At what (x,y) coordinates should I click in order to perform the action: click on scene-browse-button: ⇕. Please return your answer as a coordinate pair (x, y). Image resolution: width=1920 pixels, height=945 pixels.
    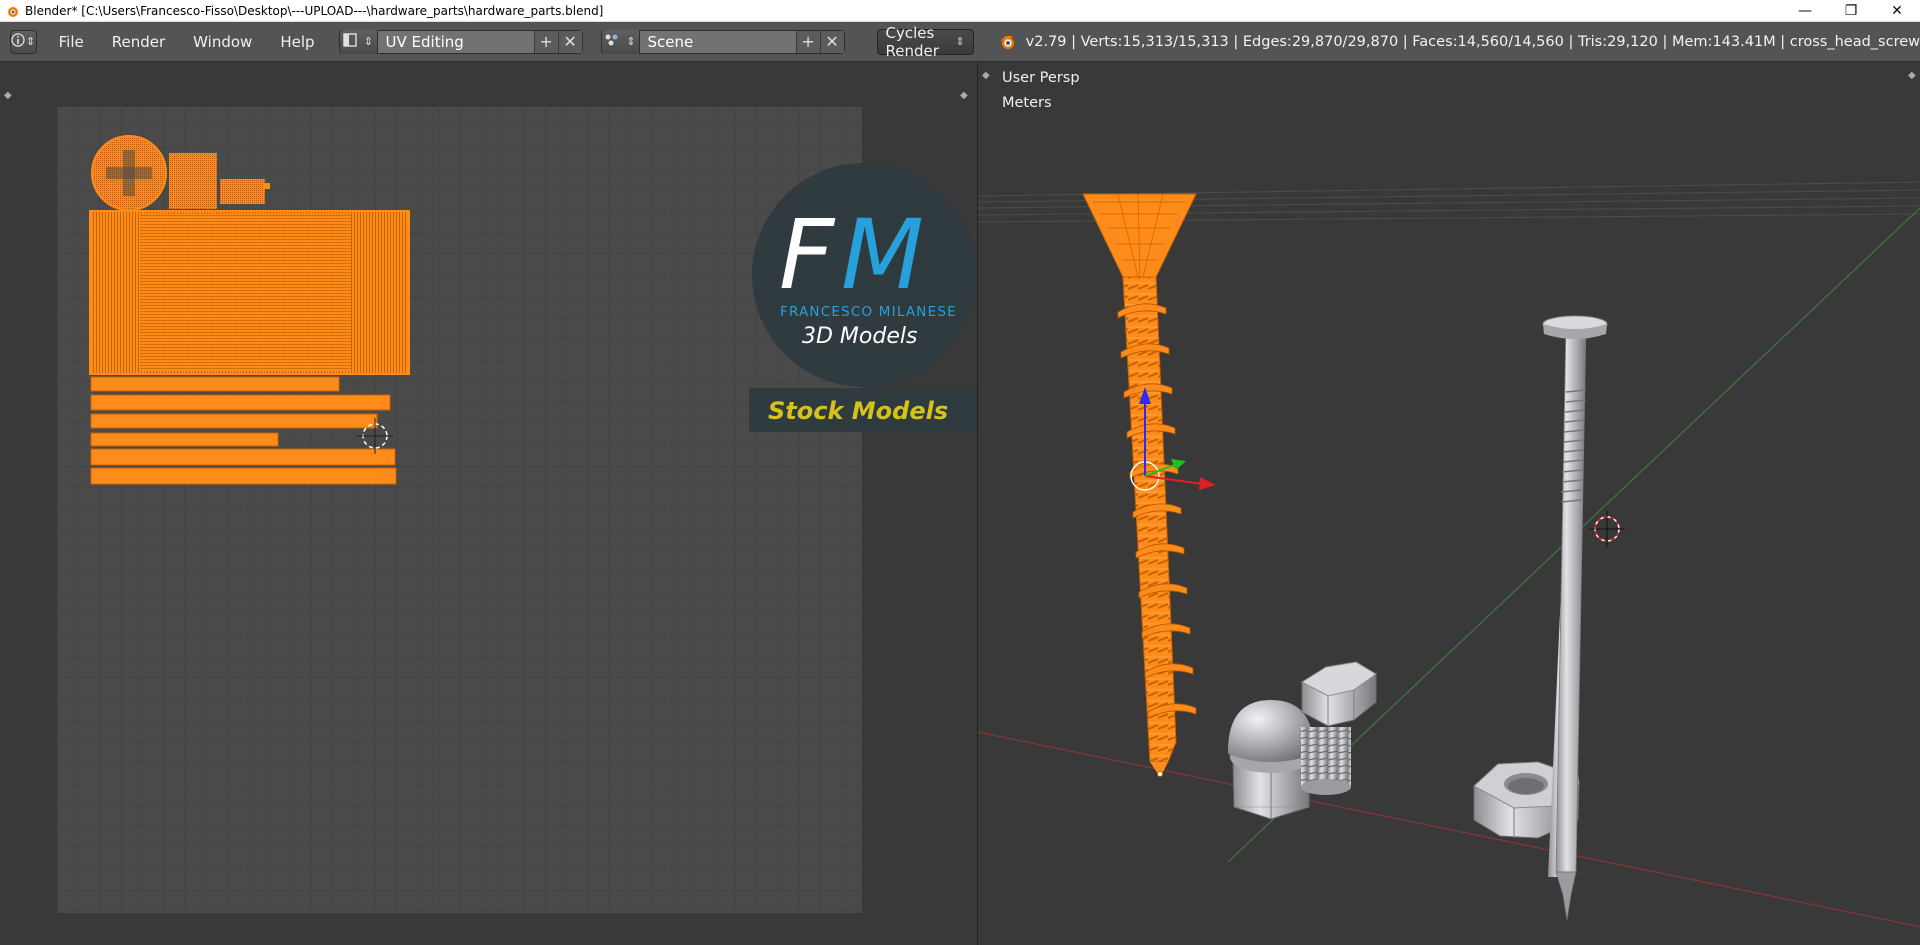
    Looking at the image, I should click on (620, 41).